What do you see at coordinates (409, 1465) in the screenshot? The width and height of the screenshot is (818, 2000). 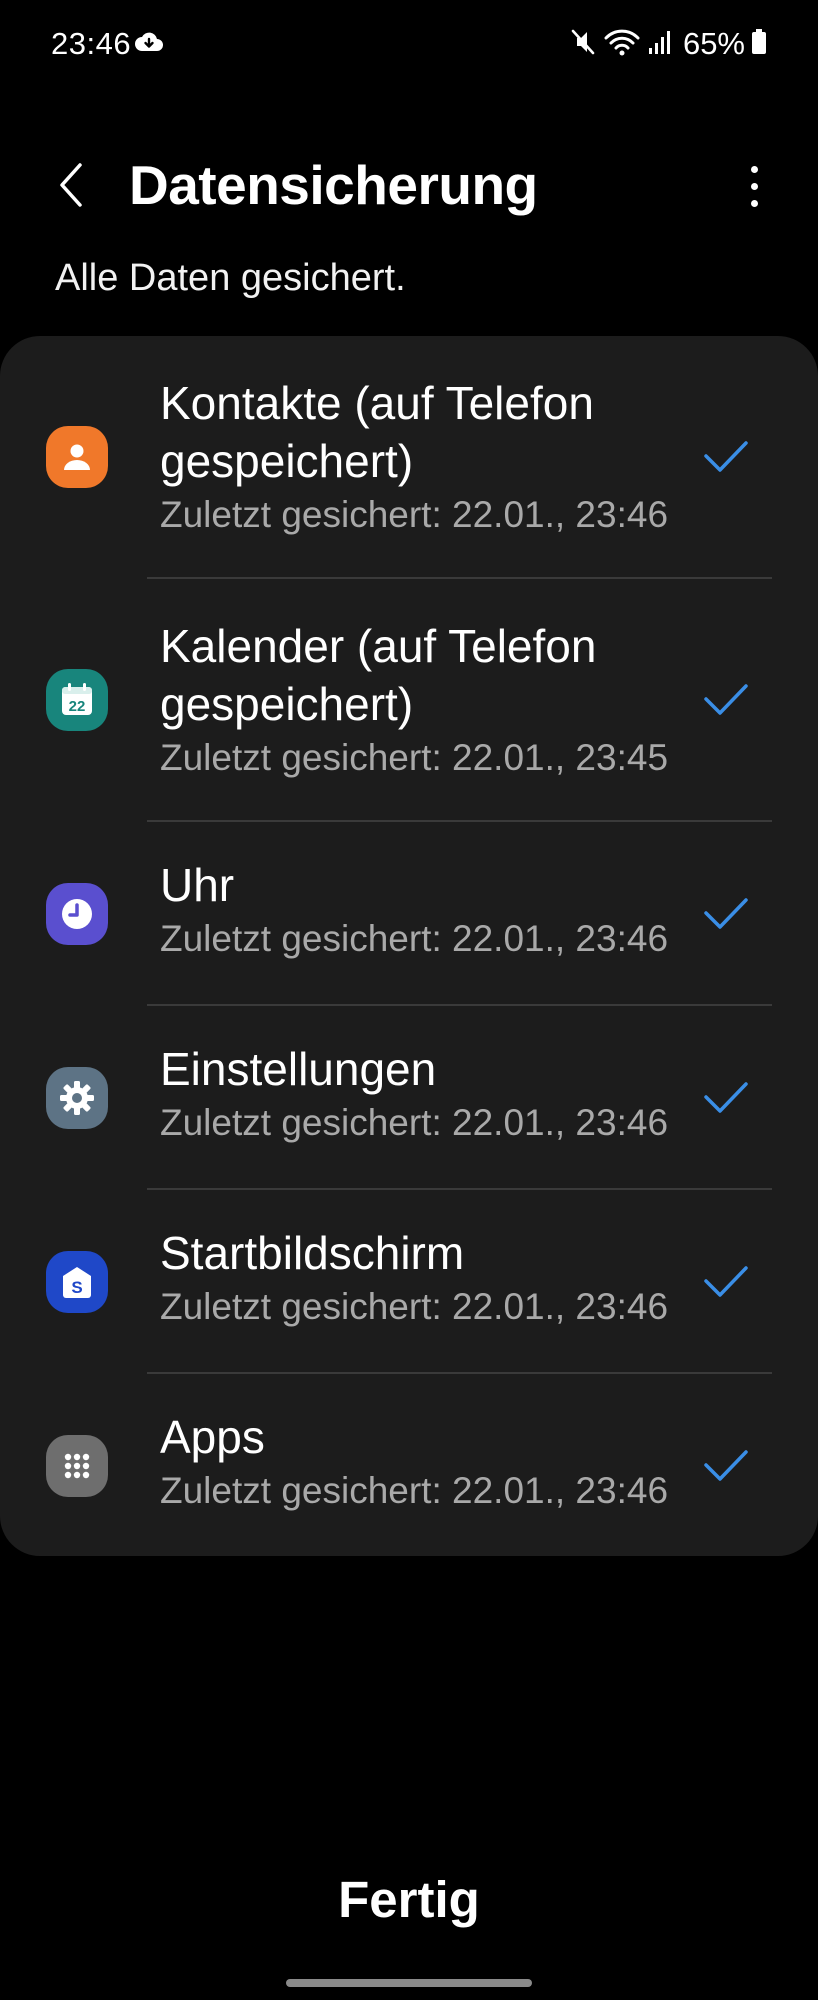 I see `list-item-apps: Apps Zuletzt gesichert: 22.01., 23:46` at bounding box center [409, 1465].